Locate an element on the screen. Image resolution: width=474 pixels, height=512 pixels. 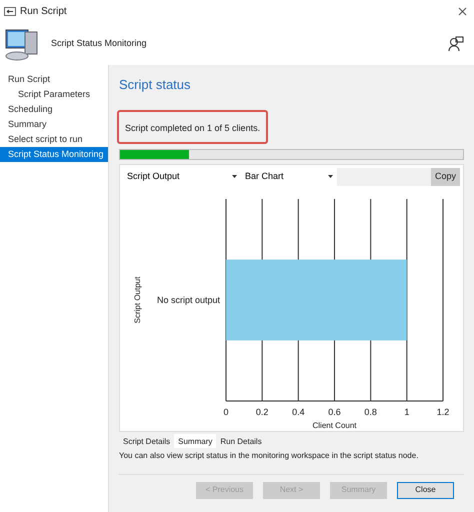
tab: Summary is located at coordinates (195, 441).